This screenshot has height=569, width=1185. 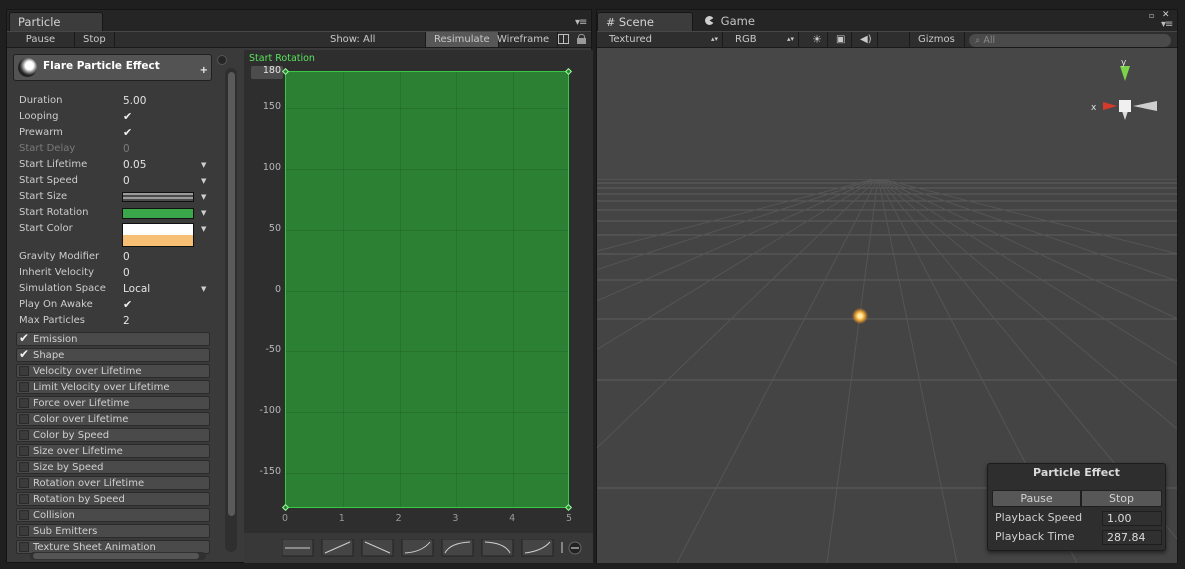 I want to click on module-color-by-speed: Color by Speed, so click(x=113, y=435).